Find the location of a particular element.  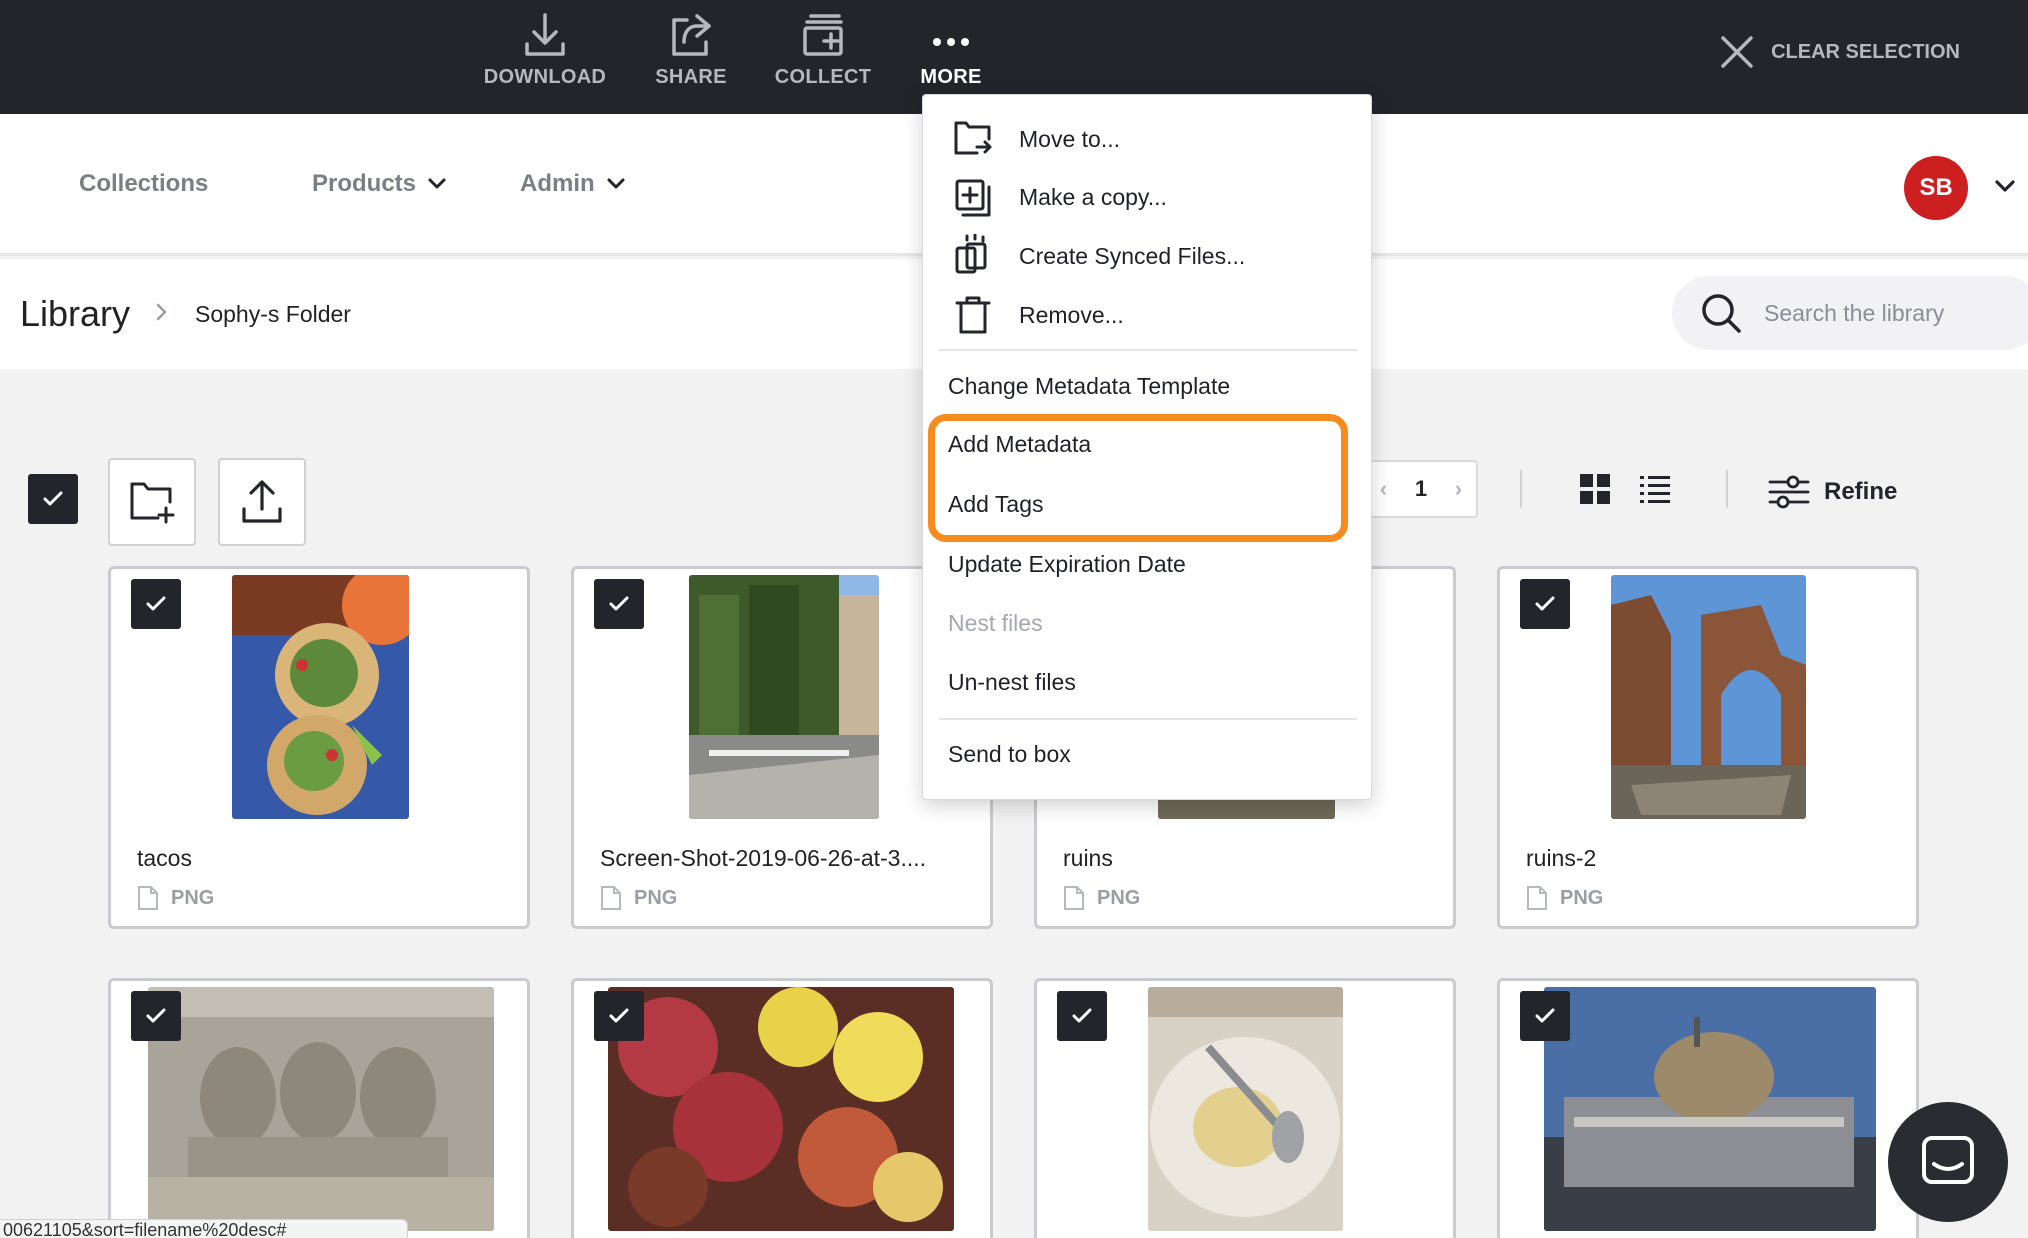

menu-item-label: Change Metadata Template is located at coordinates (1089, 386).